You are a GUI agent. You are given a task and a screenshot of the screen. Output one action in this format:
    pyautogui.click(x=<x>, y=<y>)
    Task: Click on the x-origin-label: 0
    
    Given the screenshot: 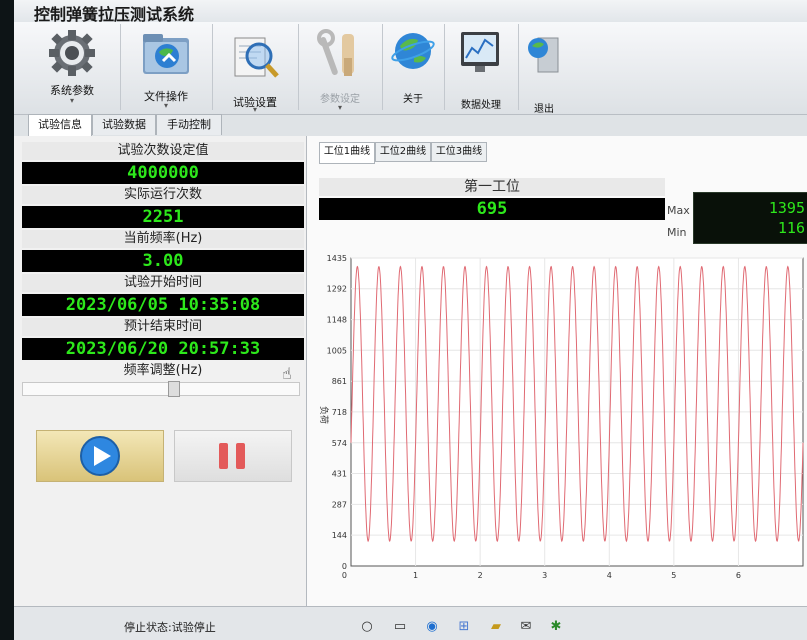 What is the action you would take?
    pyautogui.click(x=344, y=575)
    